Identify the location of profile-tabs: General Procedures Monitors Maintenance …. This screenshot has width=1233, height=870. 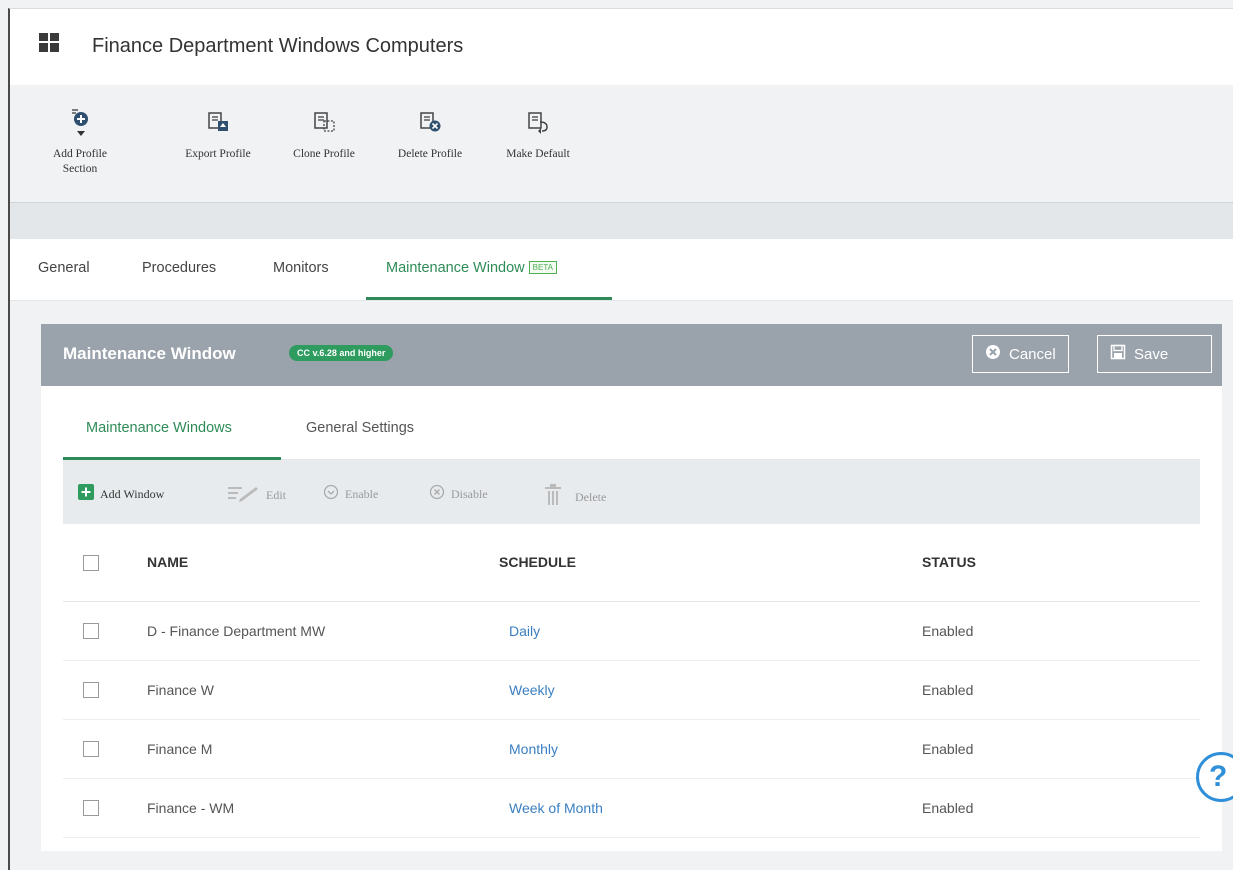
(621, 270).